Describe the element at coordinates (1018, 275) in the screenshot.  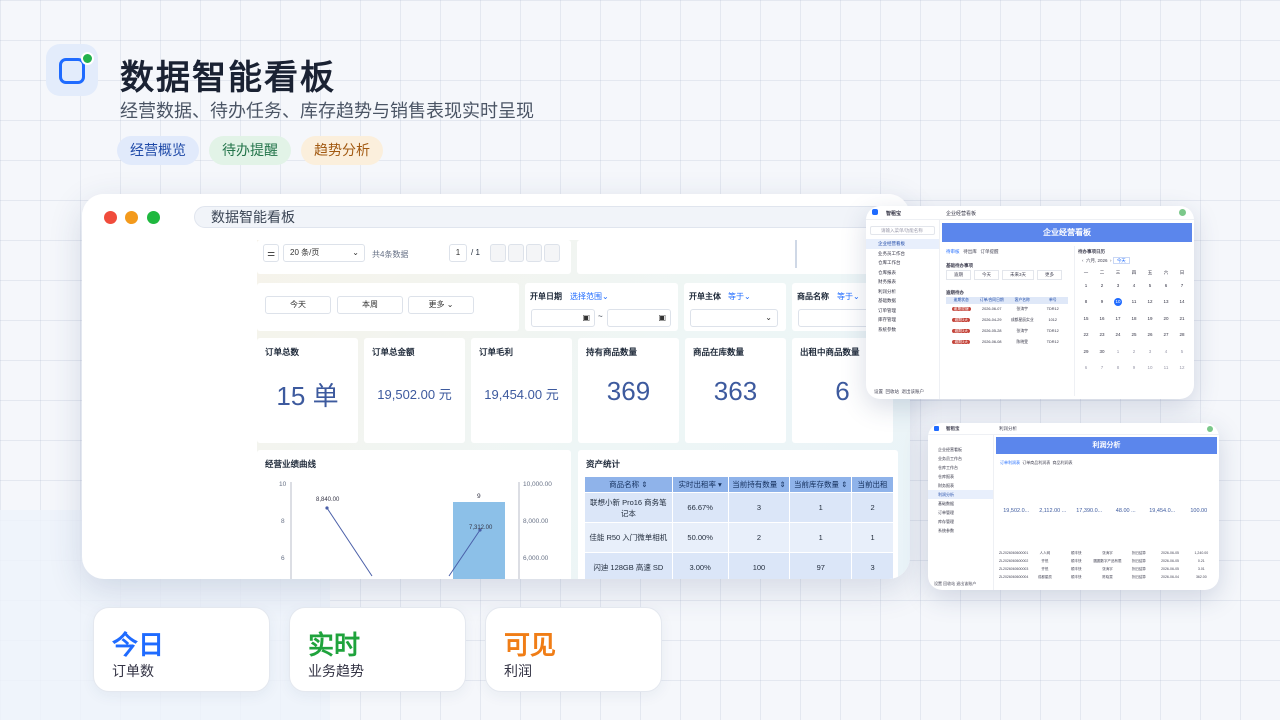
I see `next3days-button: 未来3天` at that location.